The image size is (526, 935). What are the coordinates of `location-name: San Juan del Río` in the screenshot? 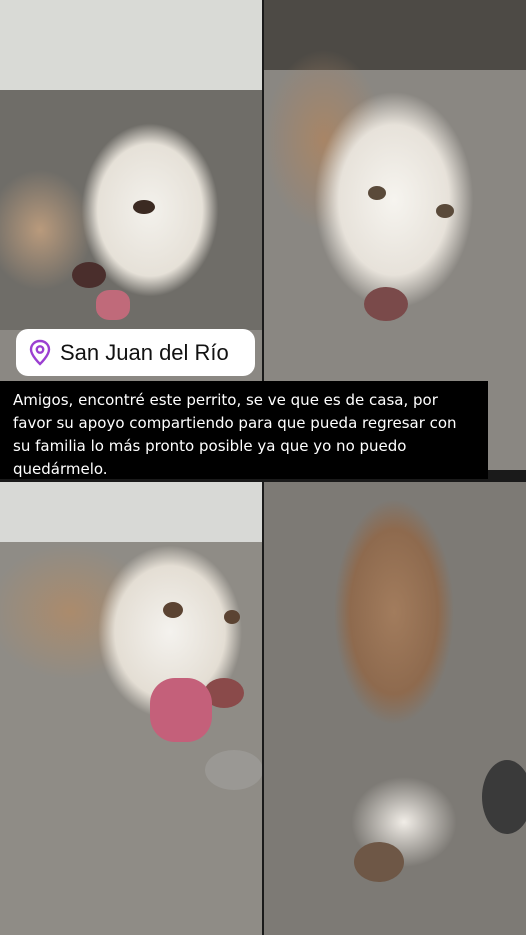 It's located at (144, 352).